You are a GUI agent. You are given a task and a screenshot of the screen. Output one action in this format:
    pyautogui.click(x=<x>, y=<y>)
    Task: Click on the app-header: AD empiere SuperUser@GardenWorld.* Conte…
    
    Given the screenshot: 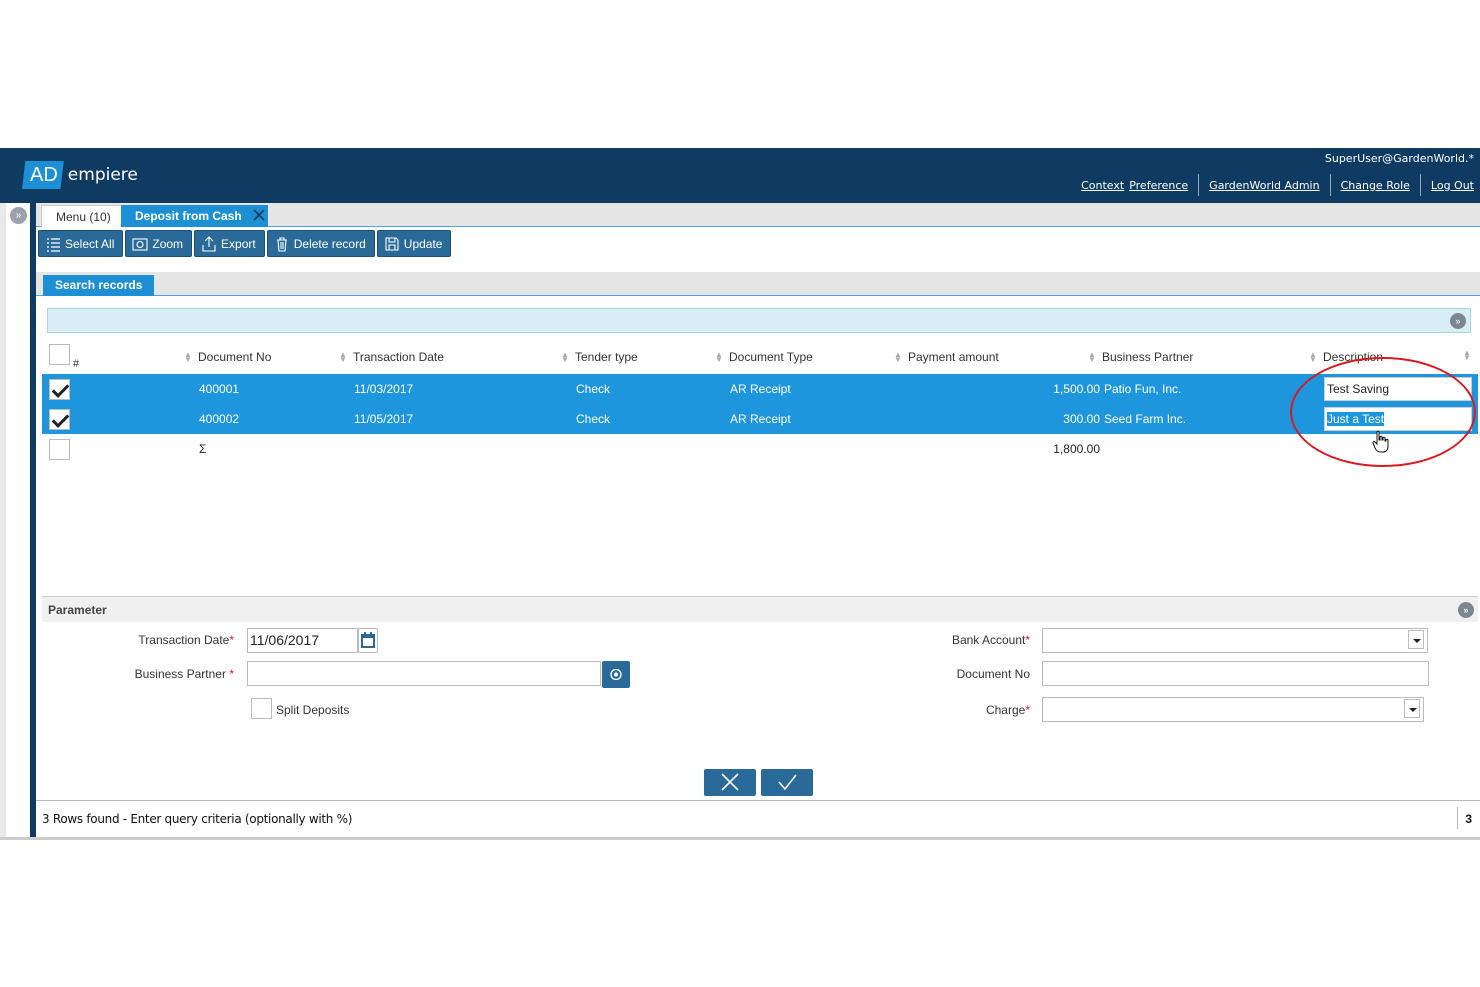 What is the action you would take?
    pyautogui.click(x=740, y=175)
    